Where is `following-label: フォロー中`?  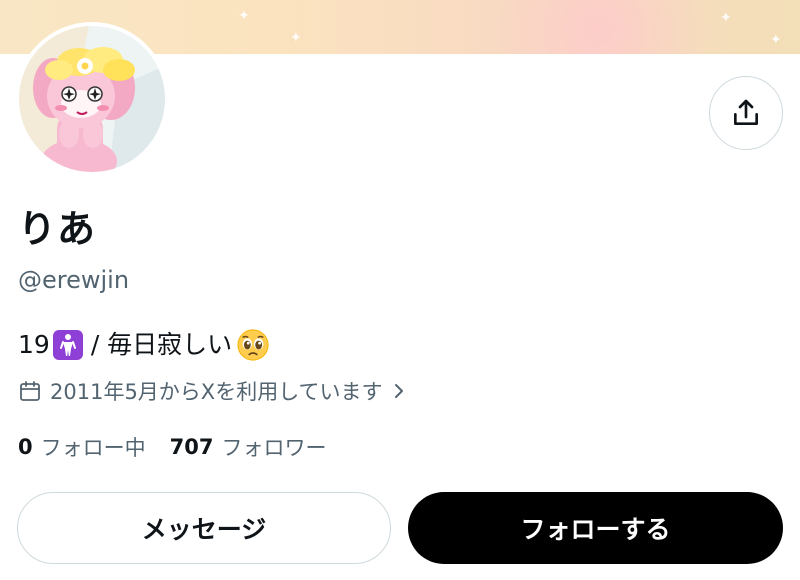
following-label: フォロー中 is located at coordinates (93, 448).